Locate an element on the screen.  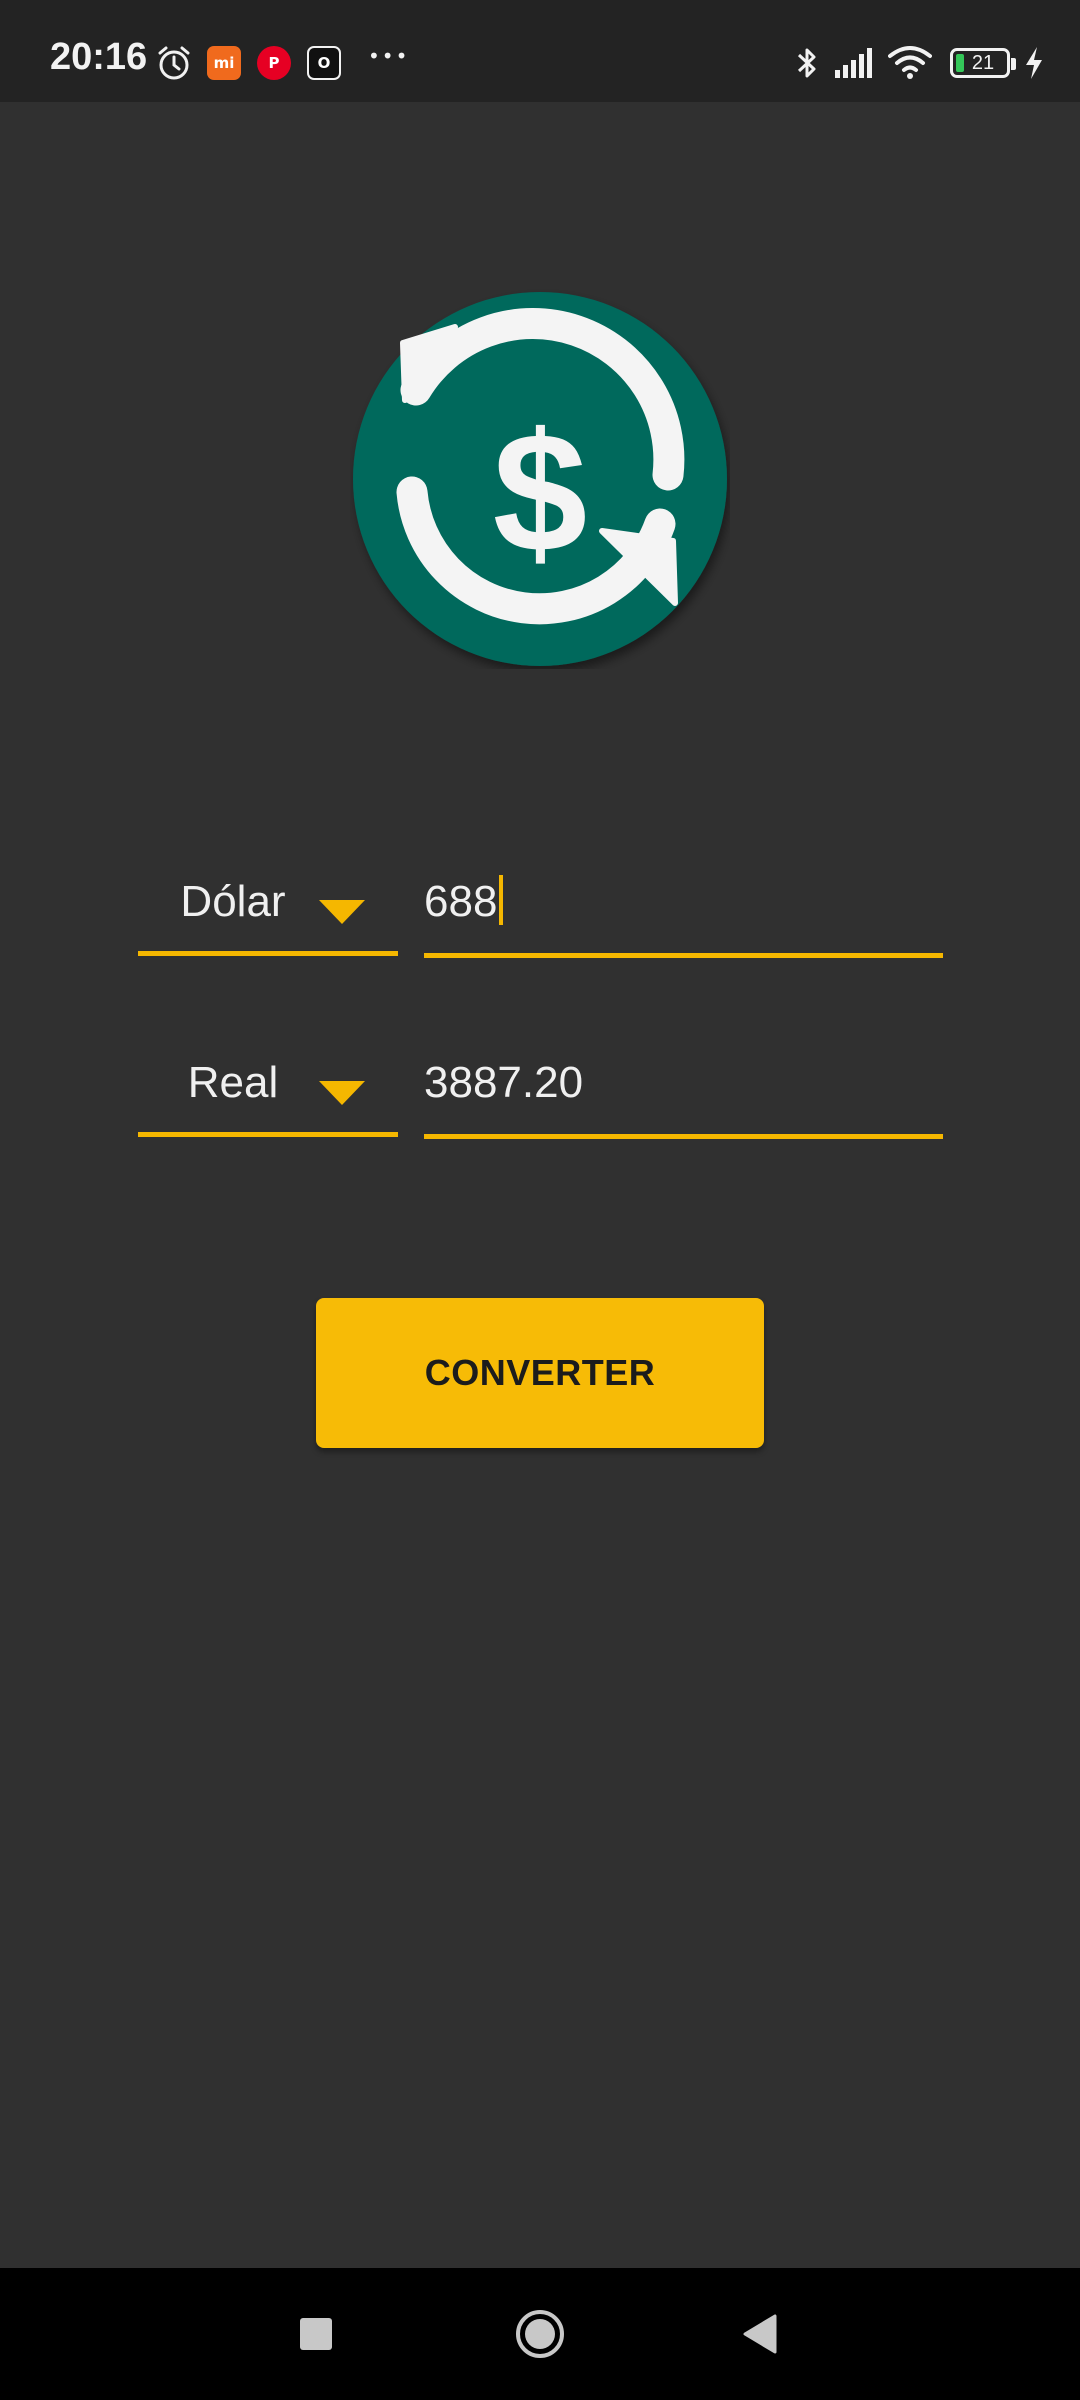
back-button is located at coordinates (760, 2334).